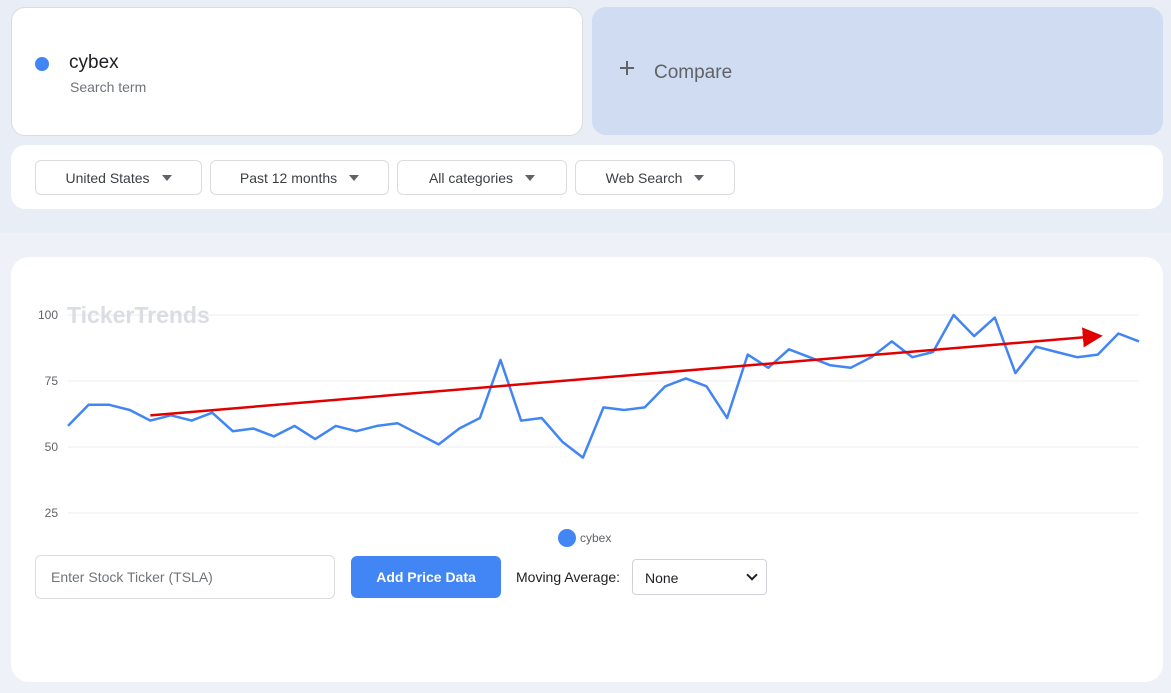 This screenshot has height=693, width=1171. What do you see at coordinates (138, 315) in the screenshot?
I see `watermark: TickerTrends` at bounding box center [138, 315].